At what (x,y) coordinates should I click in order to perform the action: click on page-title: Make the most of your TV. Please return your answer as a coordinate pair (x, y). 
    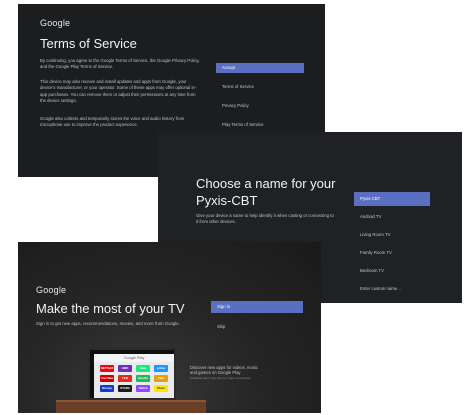
    Looking at the image, I should click on (110, 308).